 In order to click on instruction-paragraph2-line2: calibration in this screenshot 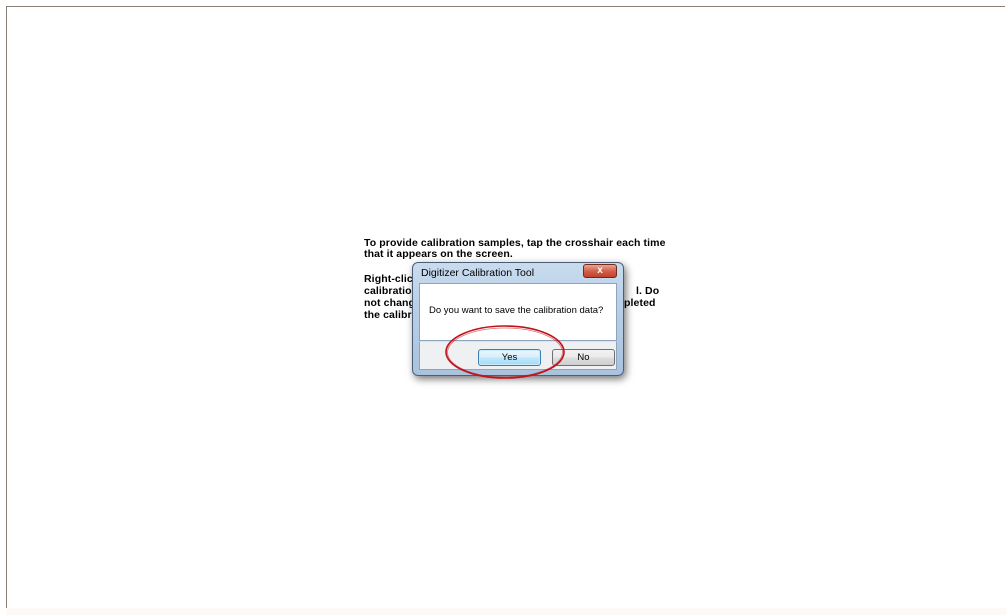, I will do `click(391, 291)`.